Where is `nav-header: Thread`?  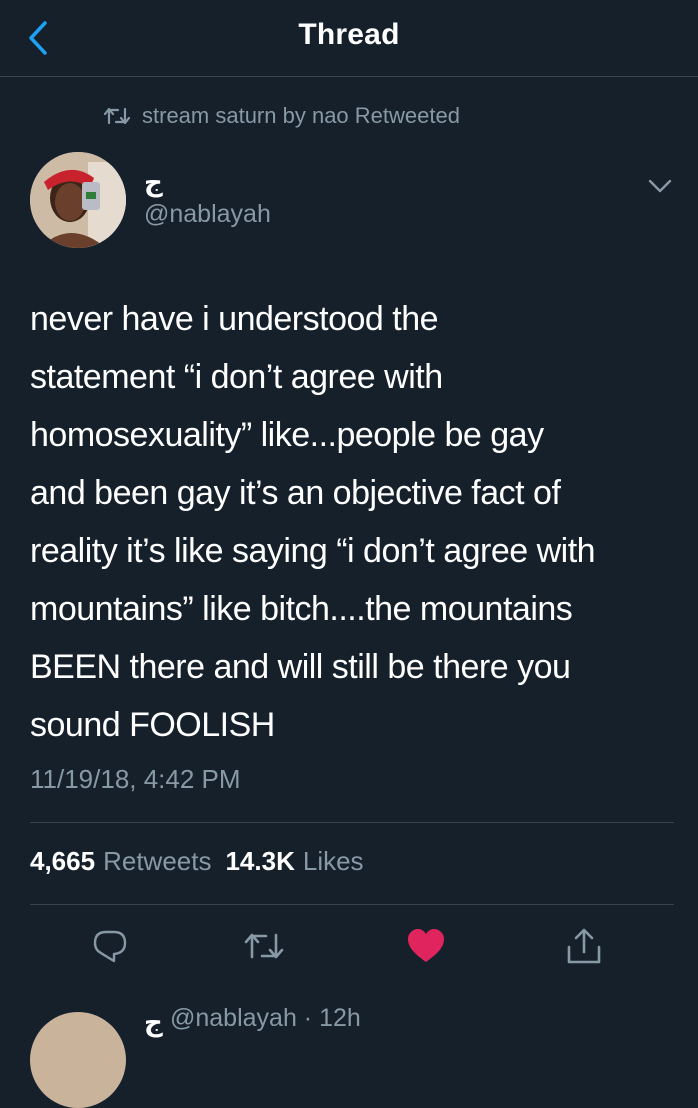 nav-header: Thread is located at coordinates (349, 38).